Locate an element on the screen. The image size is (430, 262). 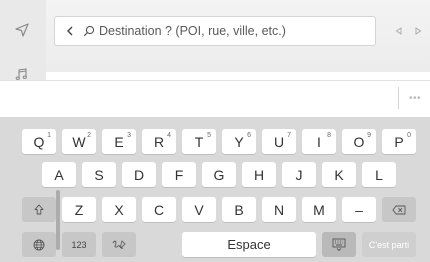
key-label: M is located at coordinates (319, 209).